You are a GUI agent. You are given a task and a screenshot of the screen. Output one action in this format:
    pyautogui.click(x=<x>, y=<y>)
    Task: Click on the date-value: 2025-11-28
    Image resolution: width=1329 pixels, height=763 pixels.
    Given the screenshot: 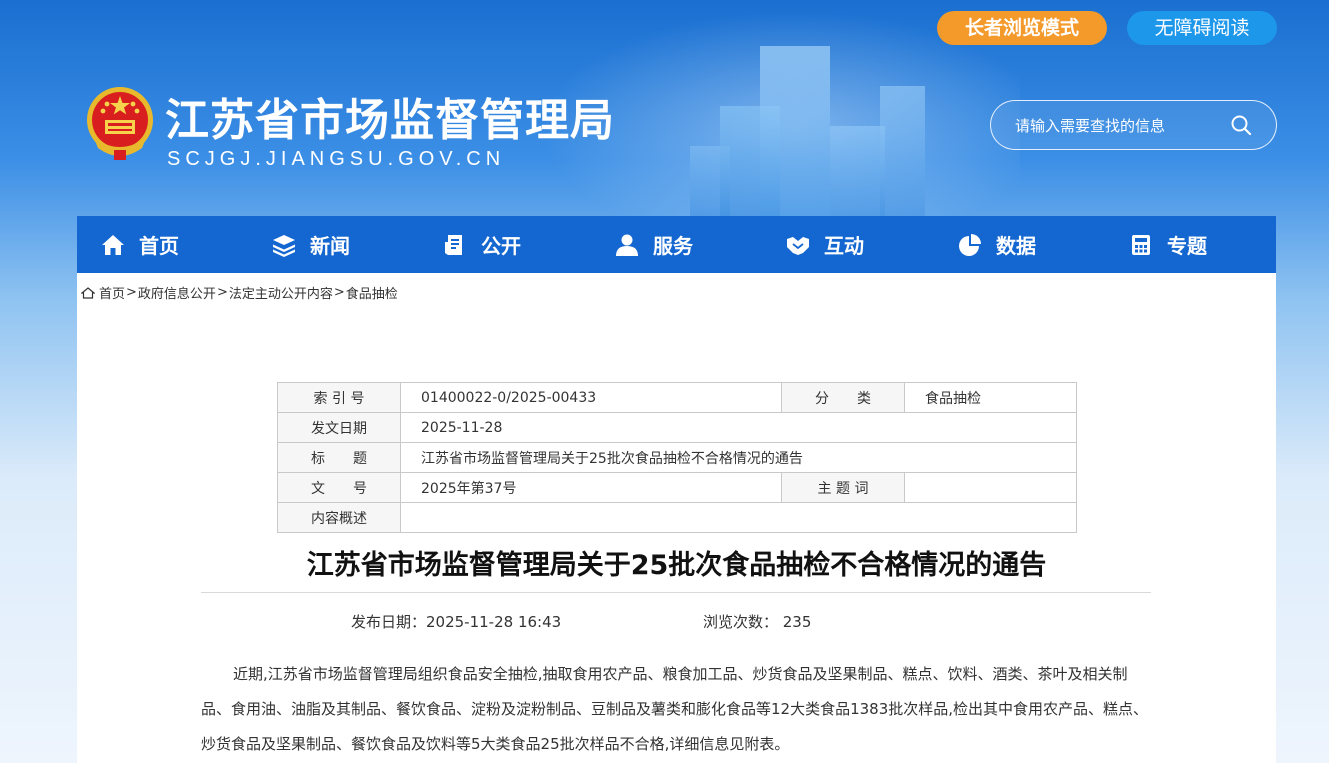 What is the action you would take?
    pyautogui.click(x=738, y=427)
    